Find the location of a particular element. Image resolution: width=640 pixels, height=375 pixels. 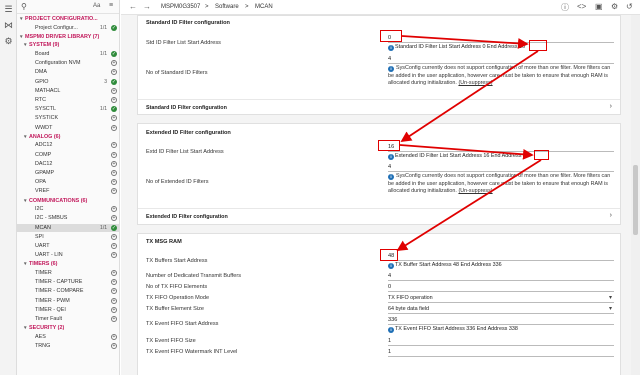

match-case-toggle: Aa is located at coordinates (96, 6).